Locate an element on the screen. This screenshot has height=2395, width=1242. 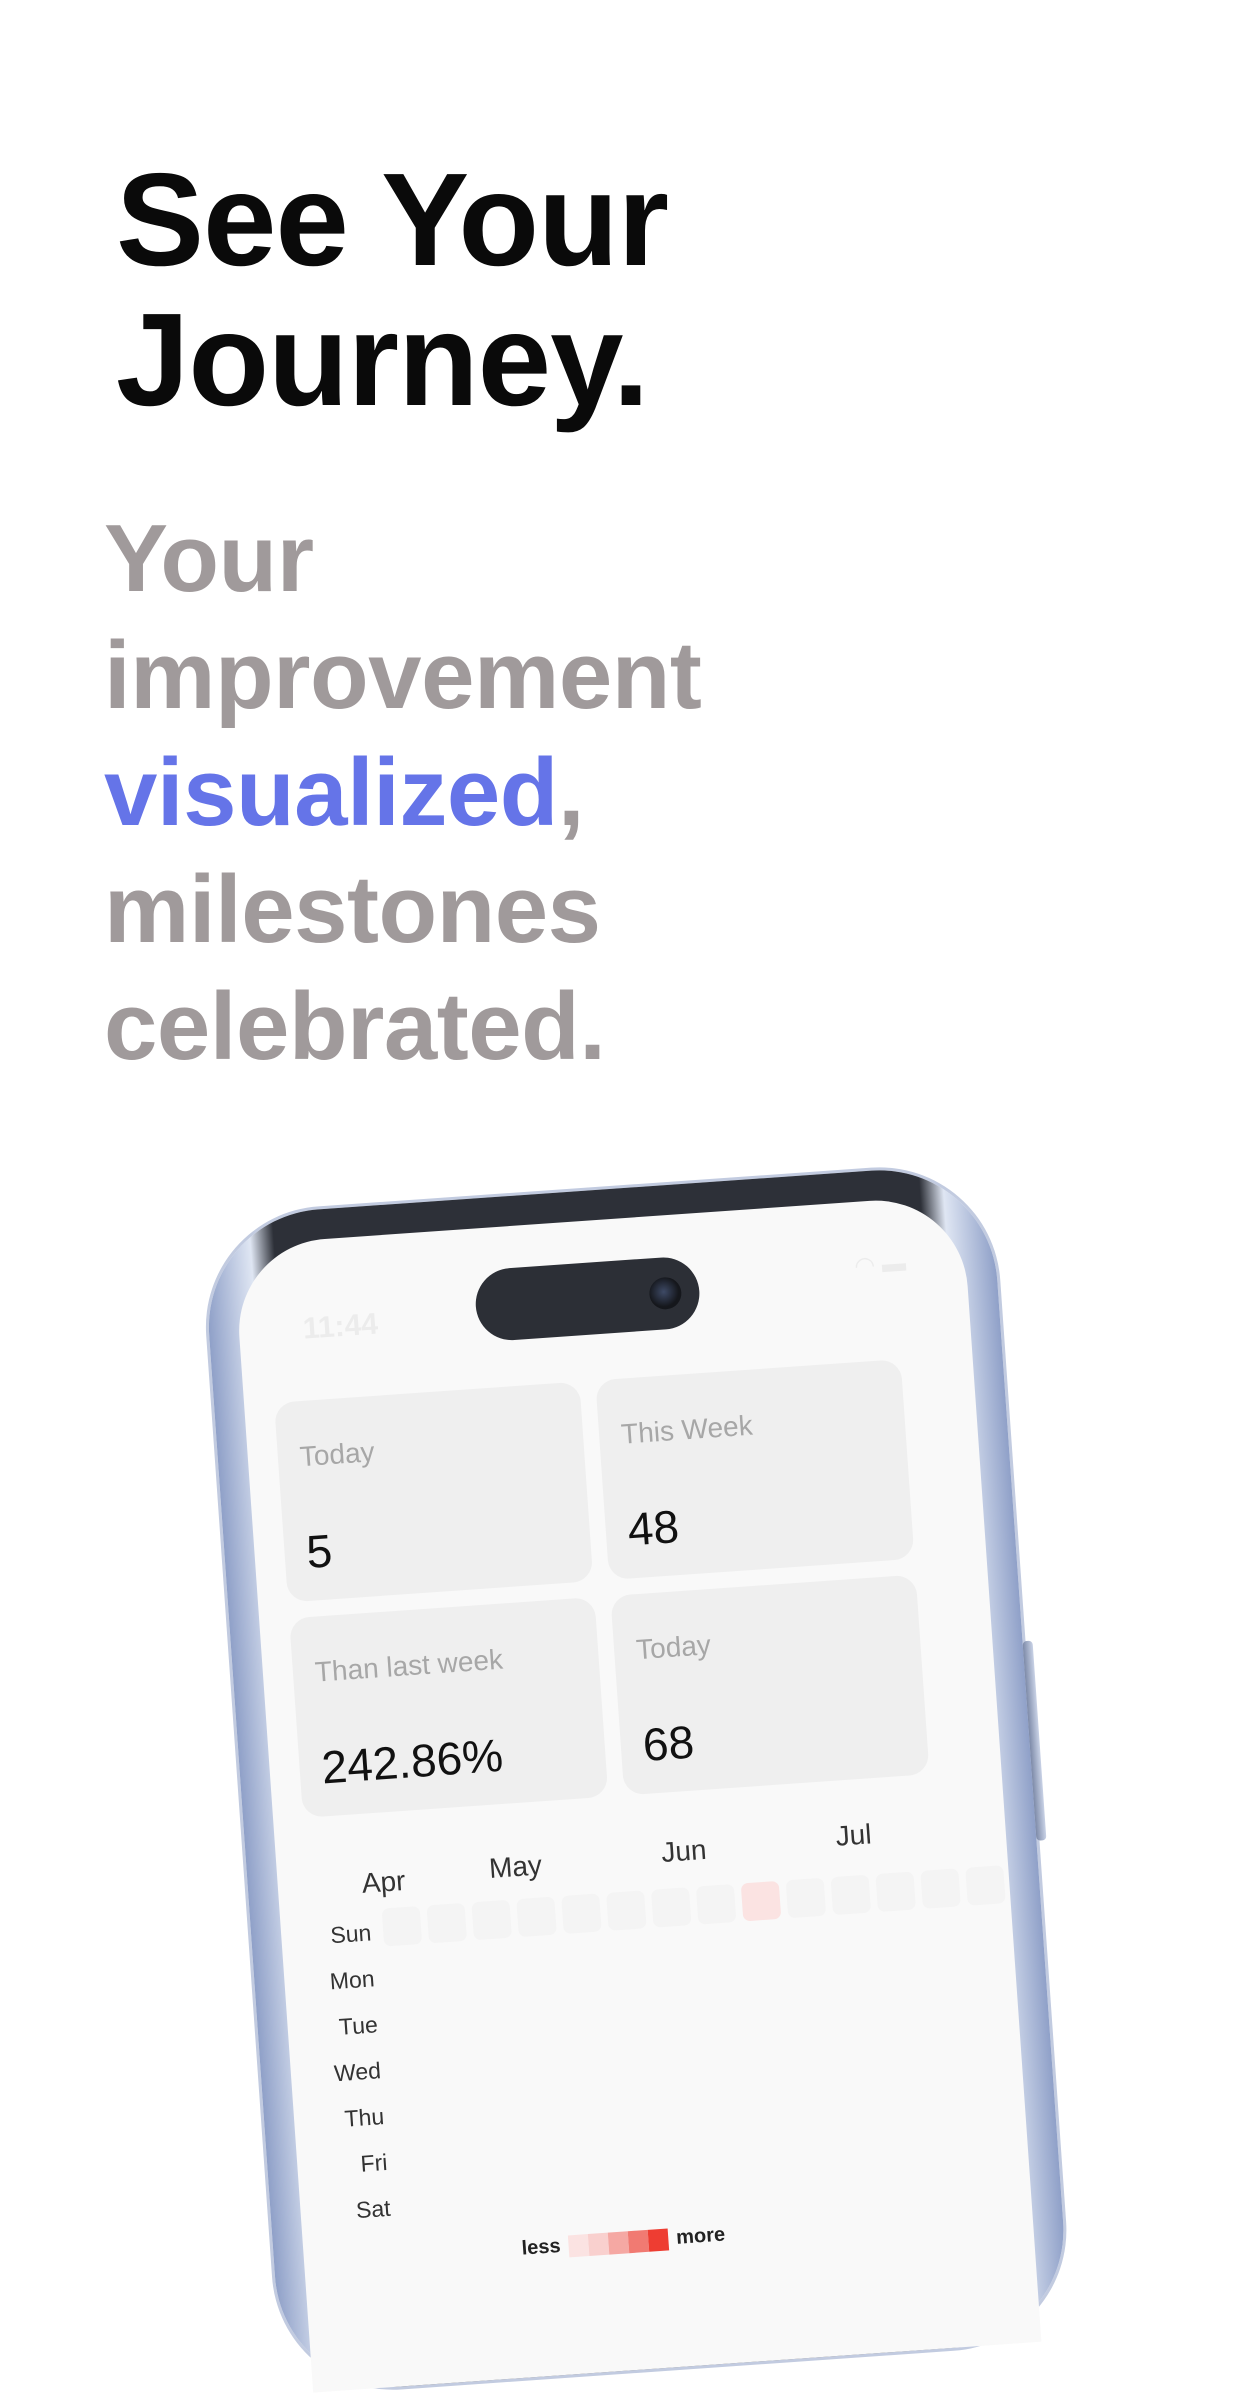
day-label: Sun is located at coordinates (351, 1934).